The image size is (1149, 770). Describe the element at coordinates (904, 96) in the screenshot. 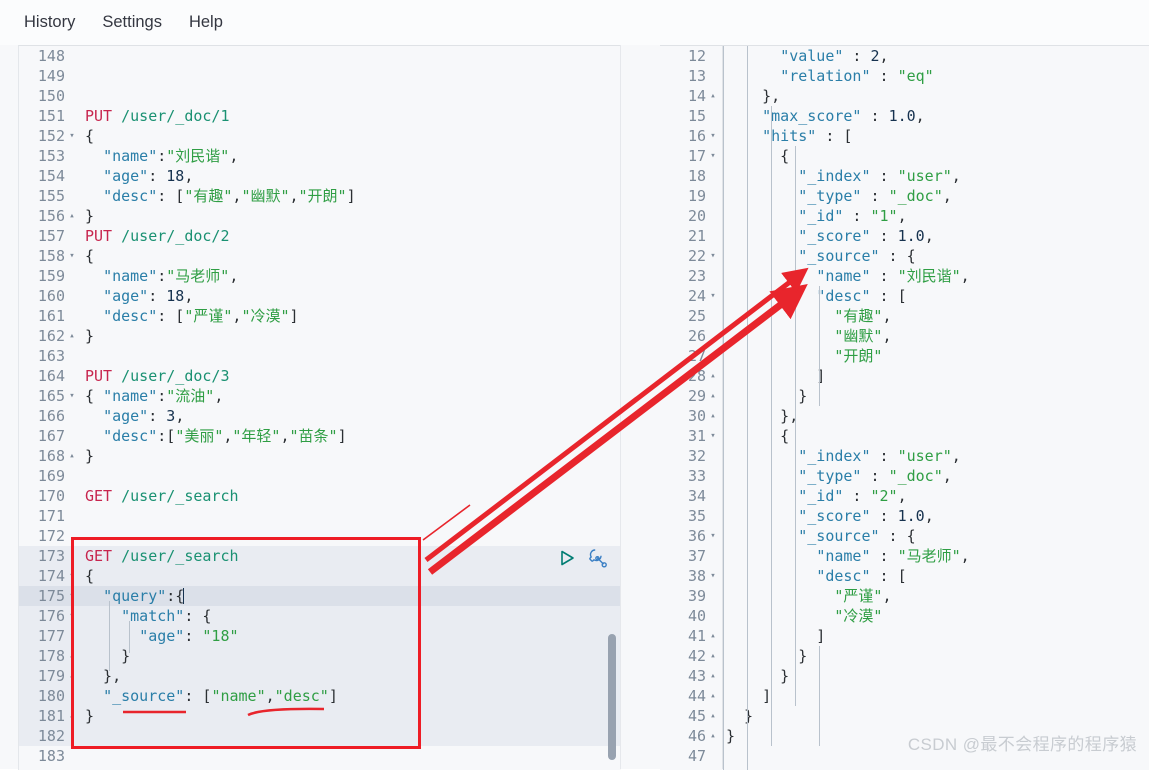

I see `code-line: 14 ▴ },` at that location.